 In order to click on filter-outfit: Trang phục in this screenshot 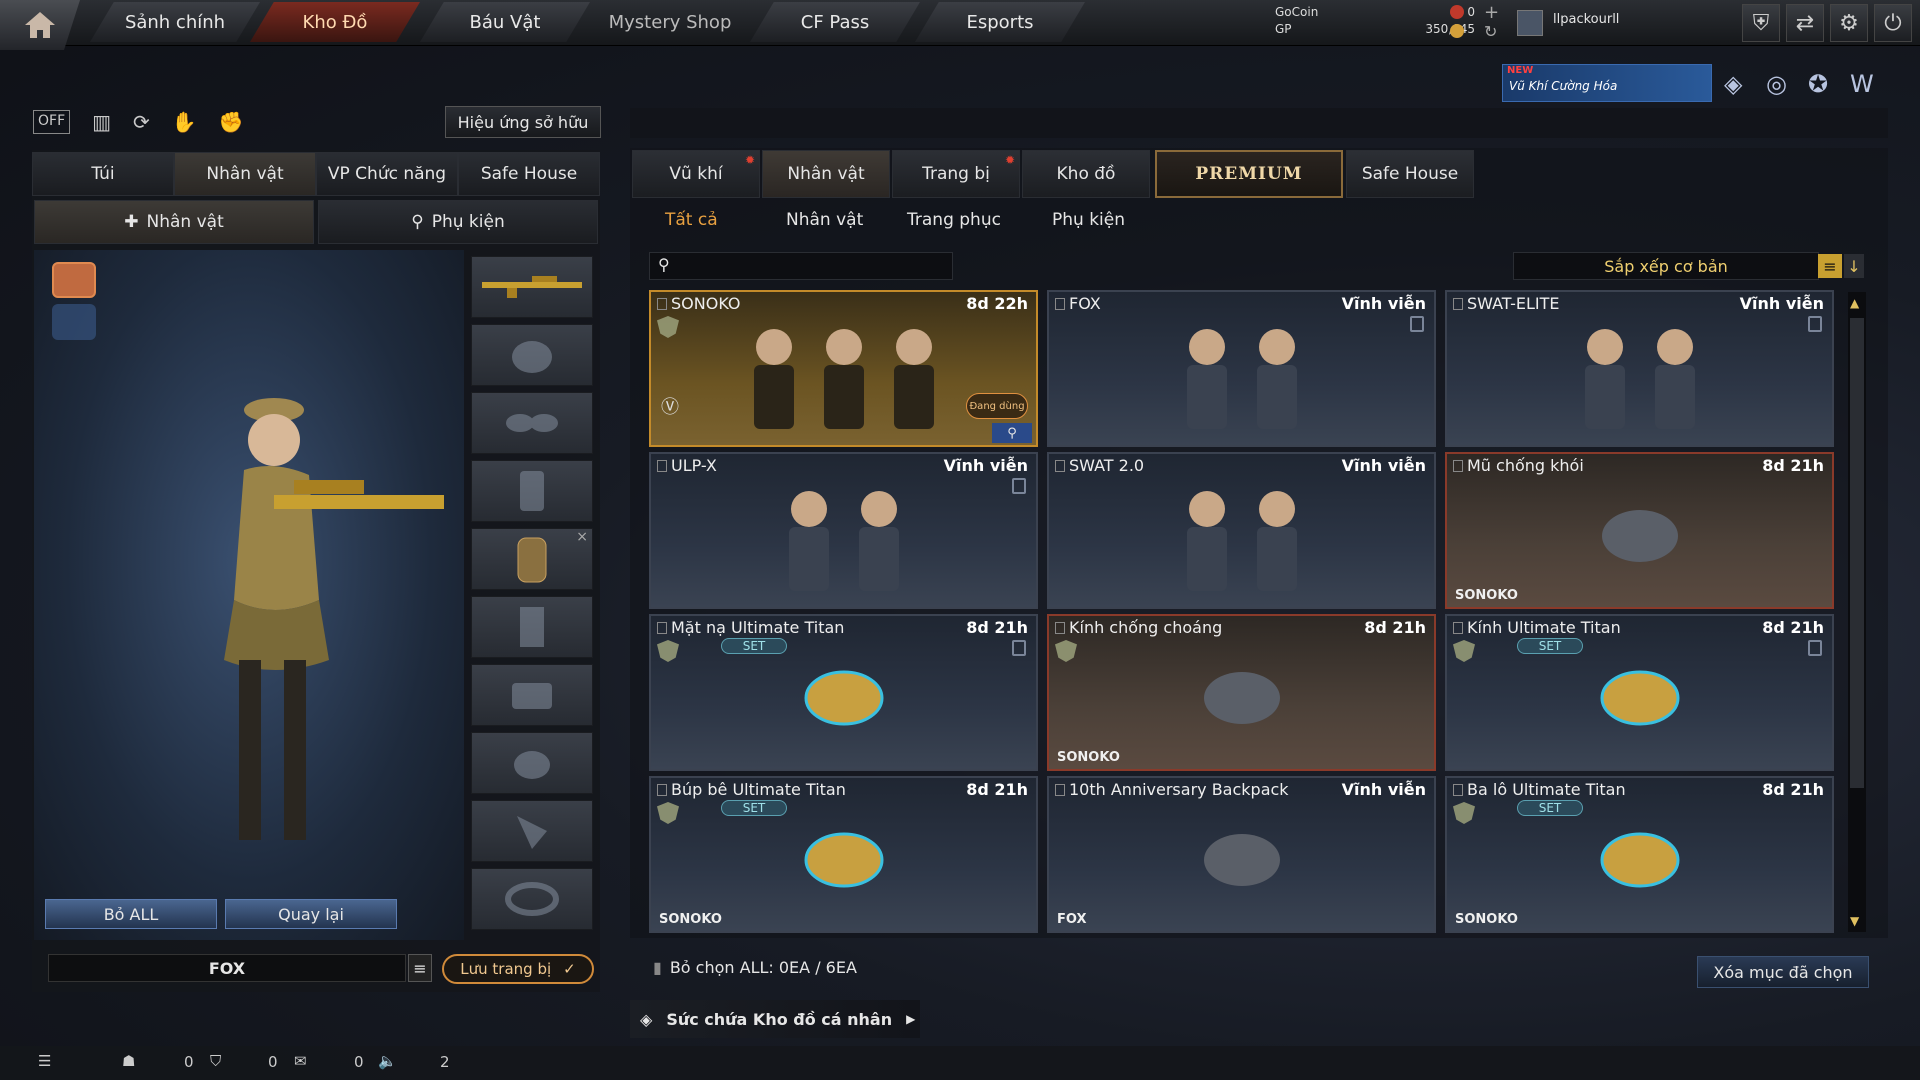, I will do `click(954, 220)`.